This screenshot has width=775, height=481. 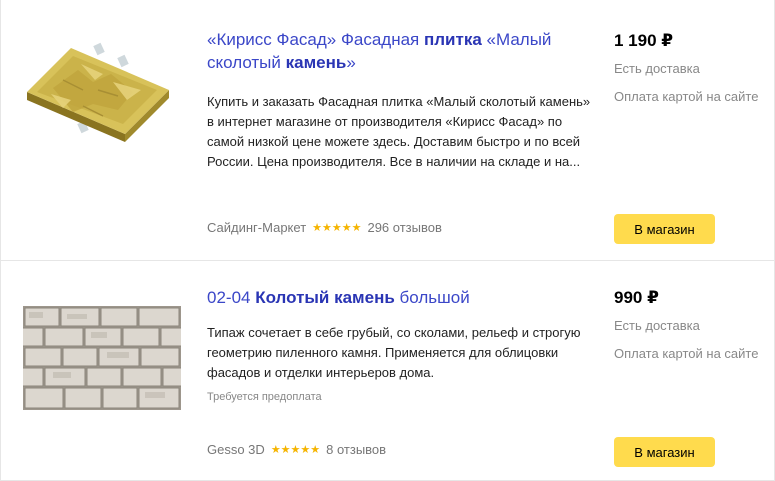 I want to click on product-price: 1 190 ₽, so click(x=644, y=40).